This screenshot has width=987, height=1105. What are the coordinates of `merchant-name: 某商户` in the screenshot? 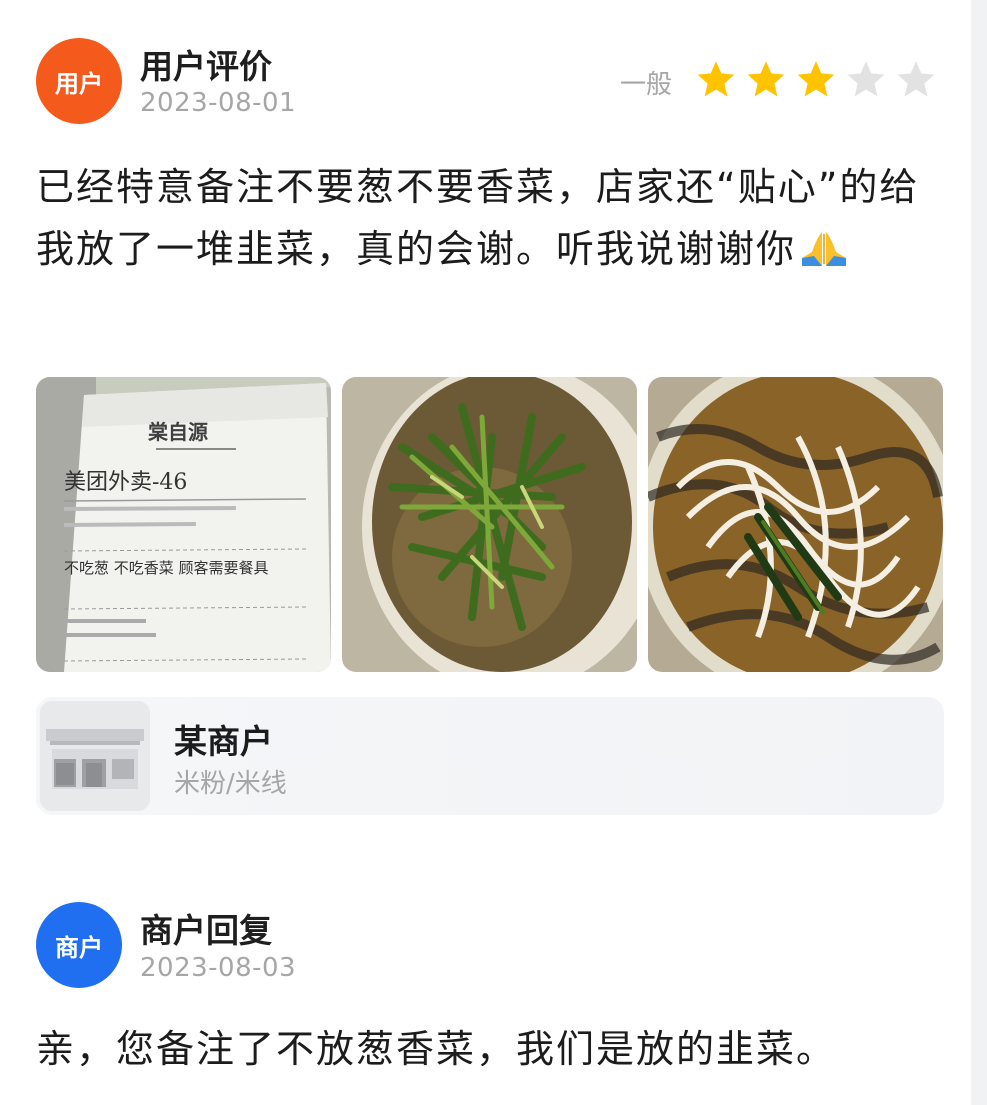 It's located at (223, 741).